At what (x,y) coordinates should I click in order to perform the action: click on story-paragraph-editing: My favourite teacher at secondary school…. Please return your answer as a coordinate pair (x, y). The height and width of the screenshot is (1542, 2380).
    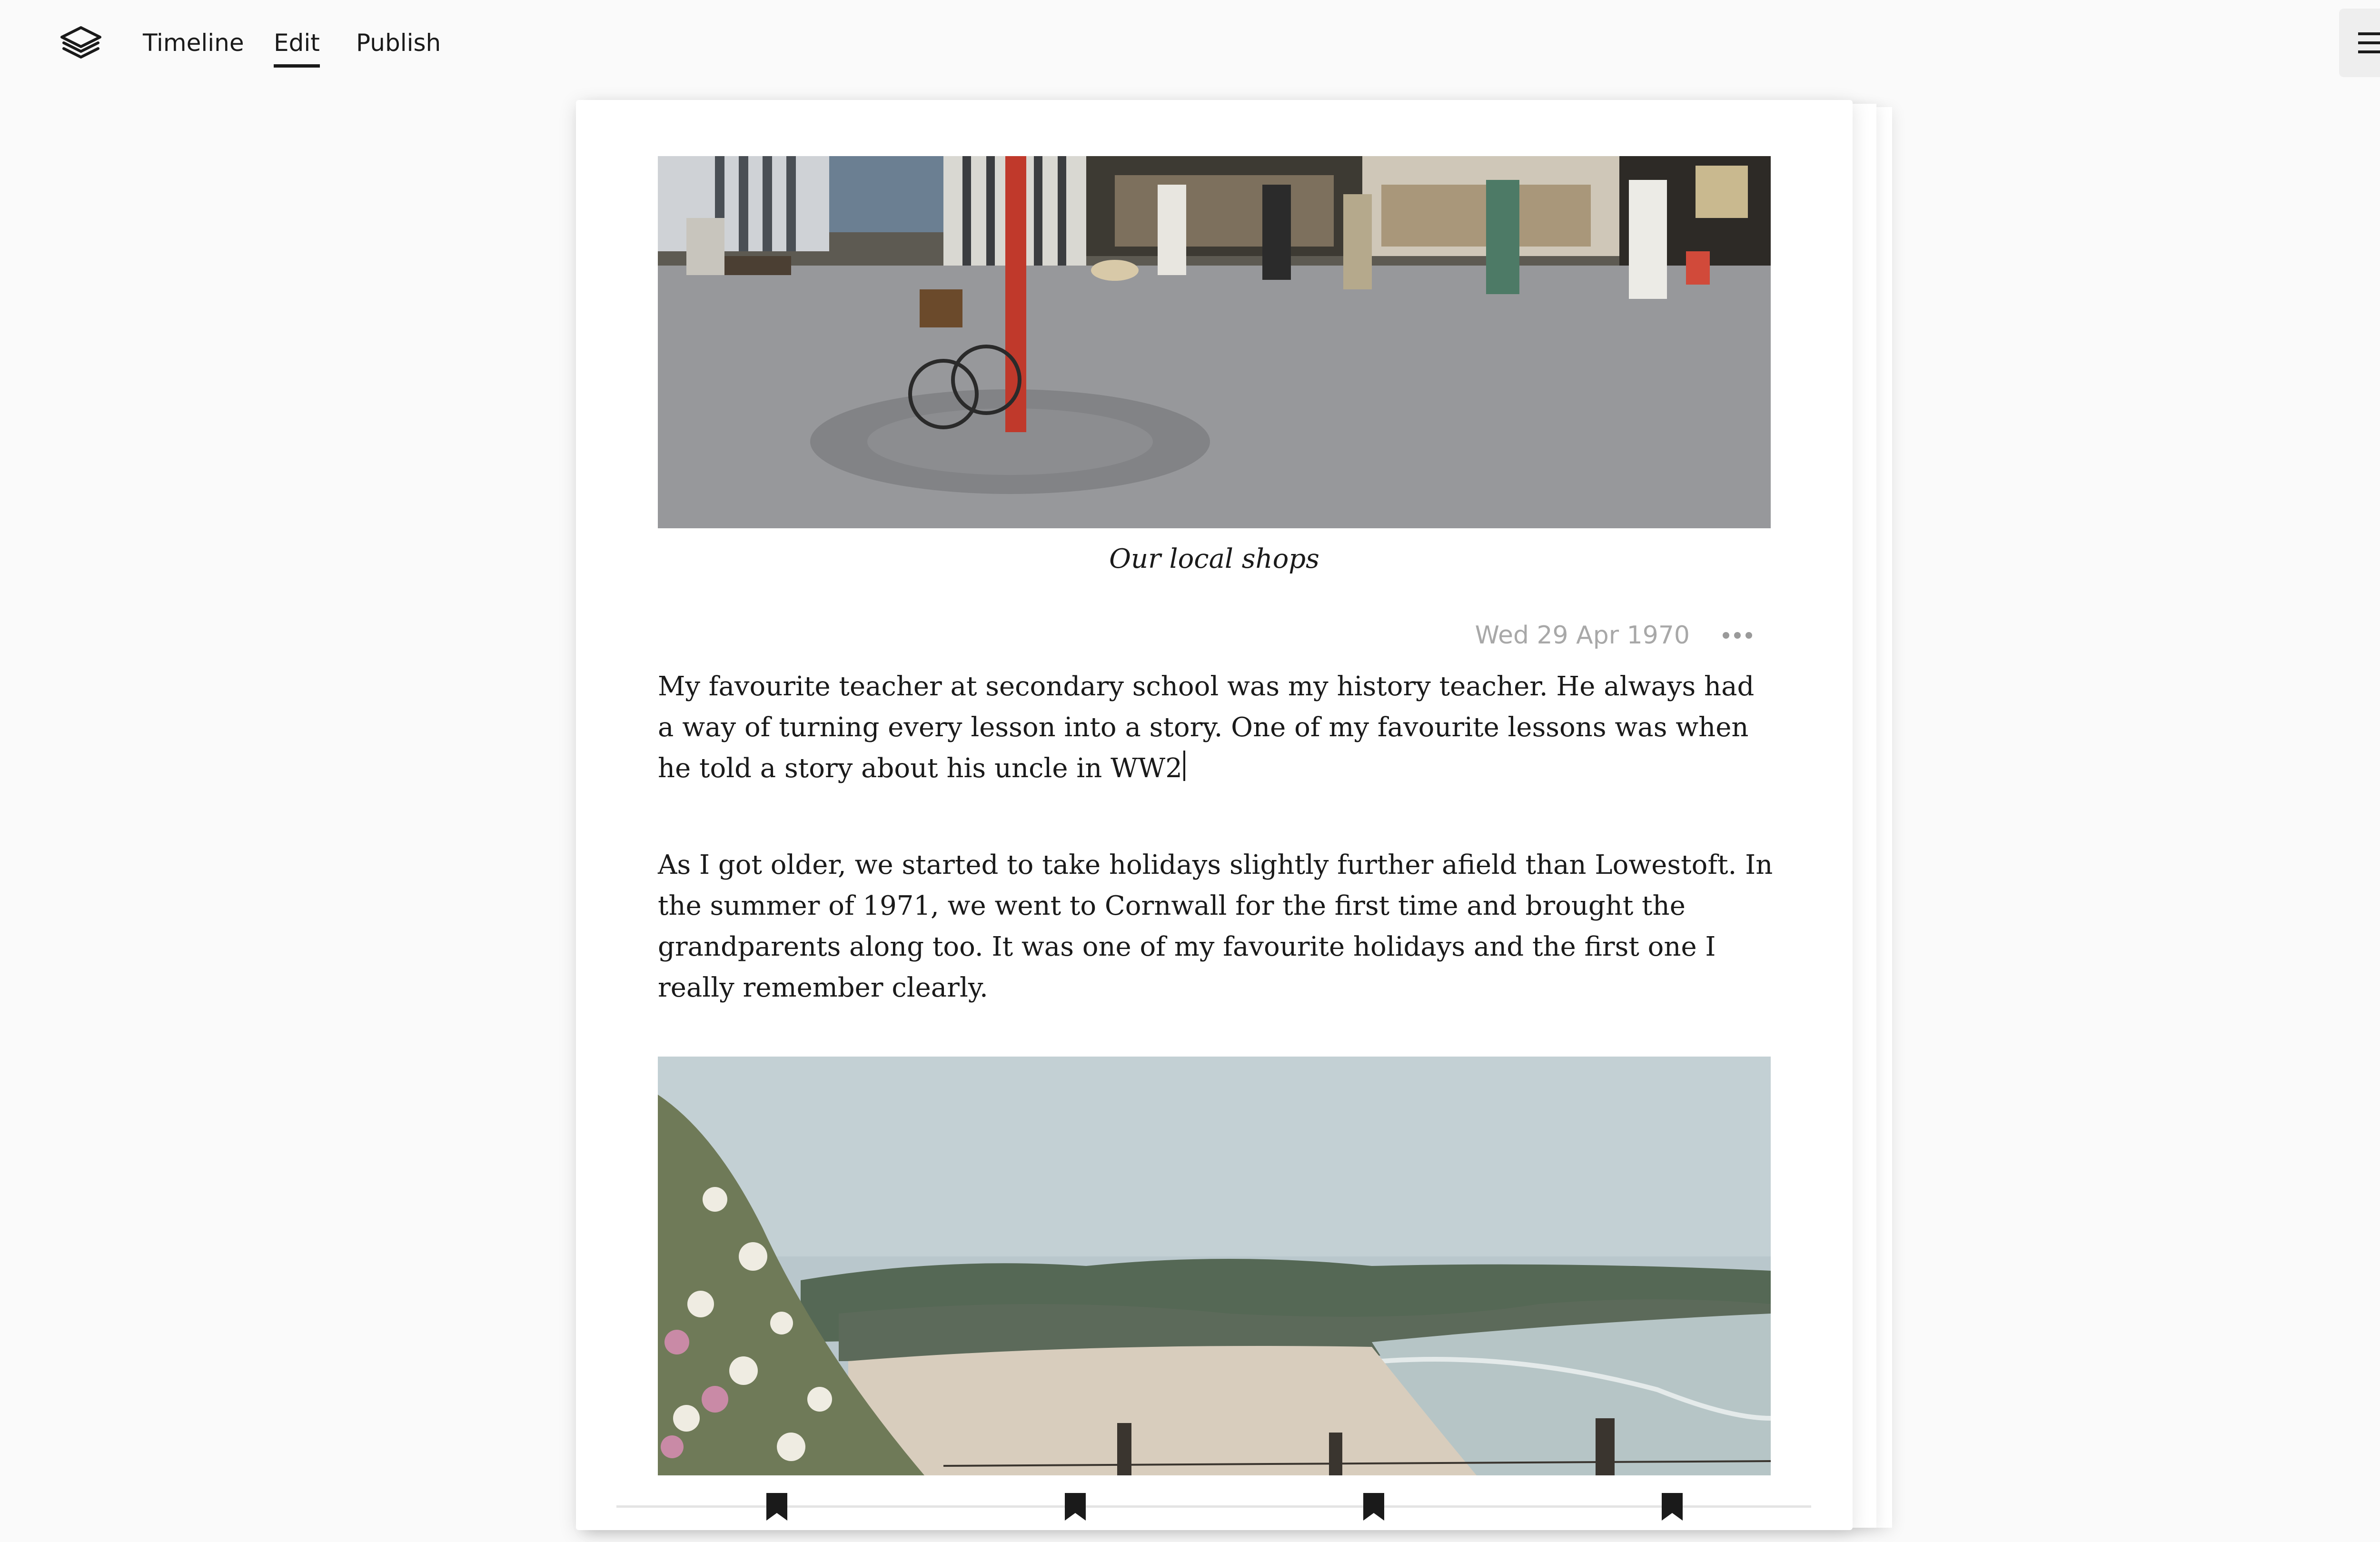
    Looking at the image, I should click on (1217, 727).